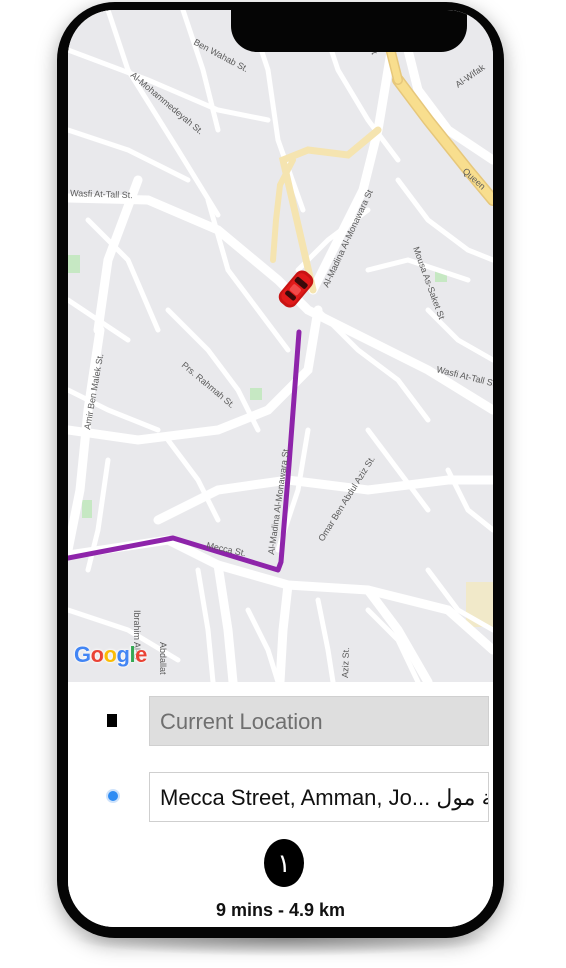  I want to click on street-label: Amir Ben Malek St., so click(93, 392).